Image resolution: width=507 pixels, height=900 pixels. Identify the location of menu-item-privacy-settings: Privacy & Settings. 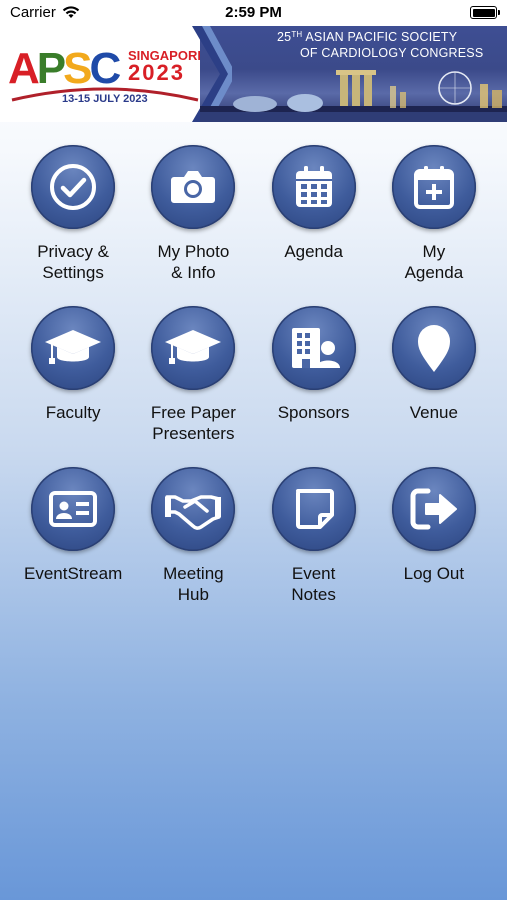
(73, 225).